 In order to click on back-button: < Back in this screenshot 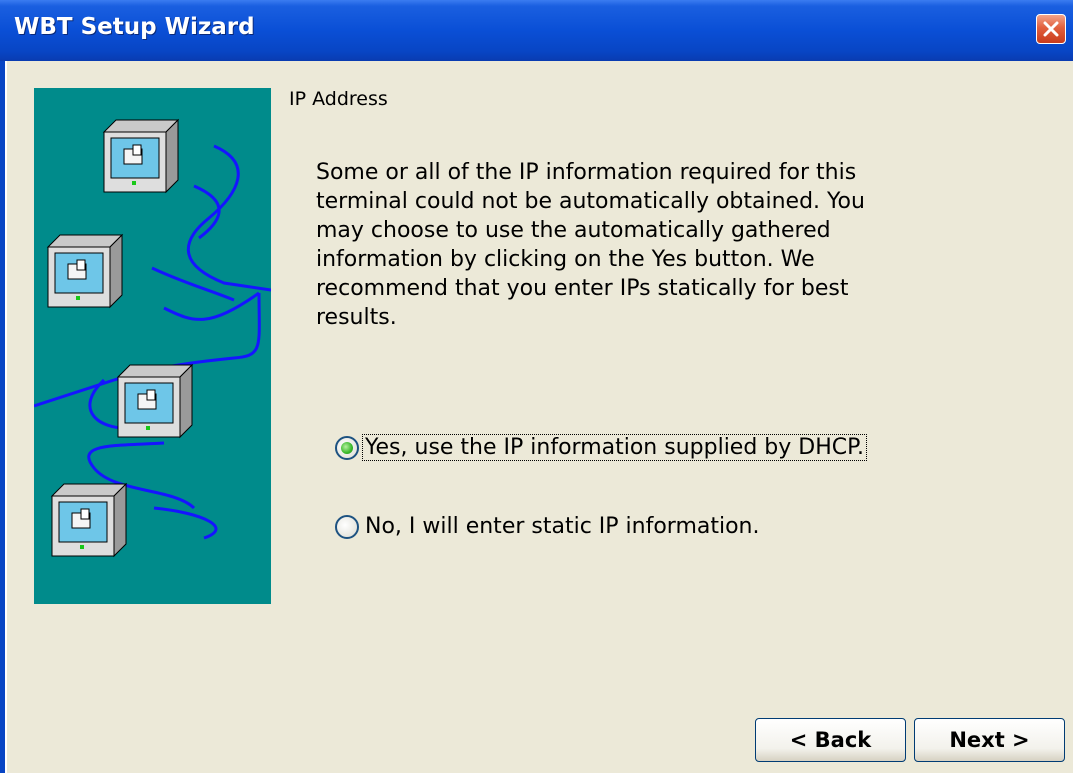, I will do `click(830, 740)`.